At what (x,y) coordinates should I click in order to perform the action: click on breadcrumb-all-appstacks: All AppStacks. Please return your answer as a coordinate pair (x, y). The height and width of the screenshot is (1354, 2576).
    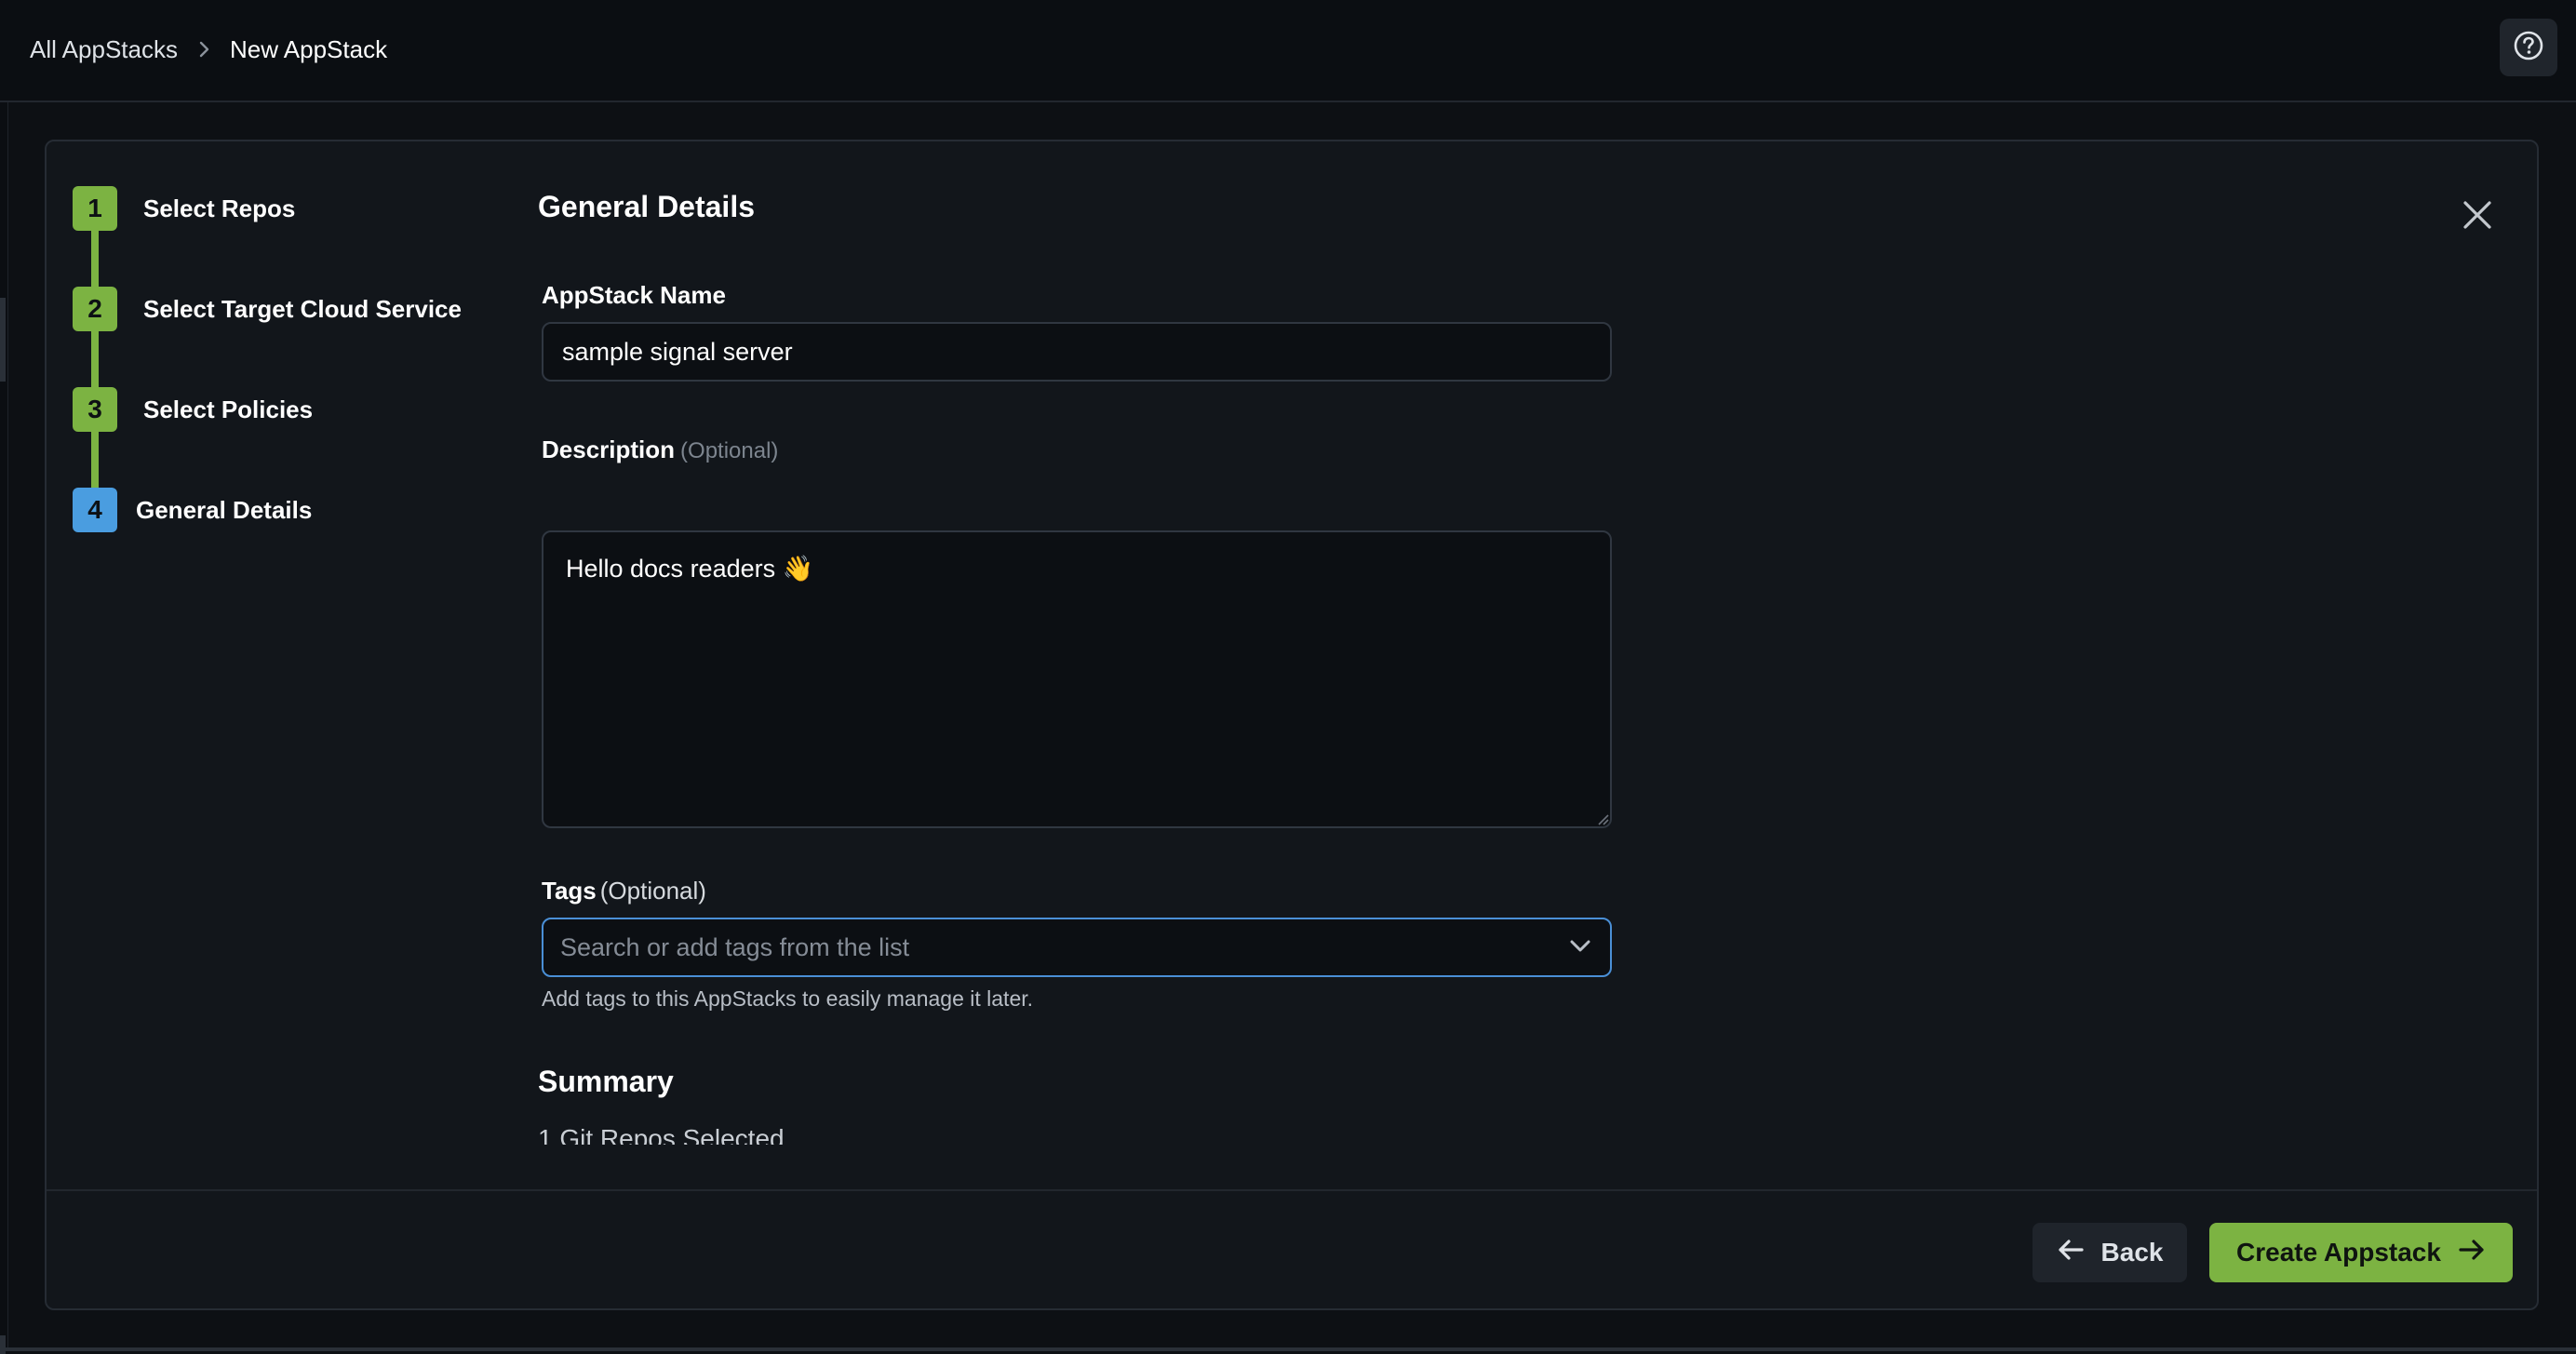
    Looking at the image, I should click on (104, 49).